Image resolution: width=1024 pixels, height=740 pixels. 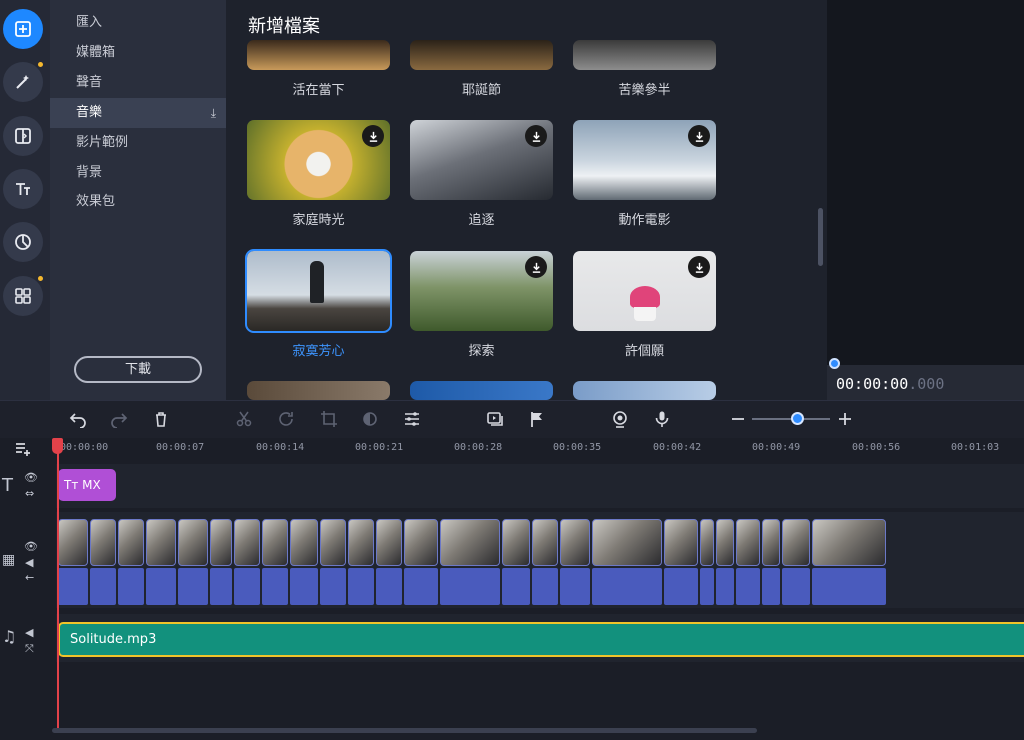 I want to click on sidebar-item-sounds: 聲音, so click(x=138, y=83).